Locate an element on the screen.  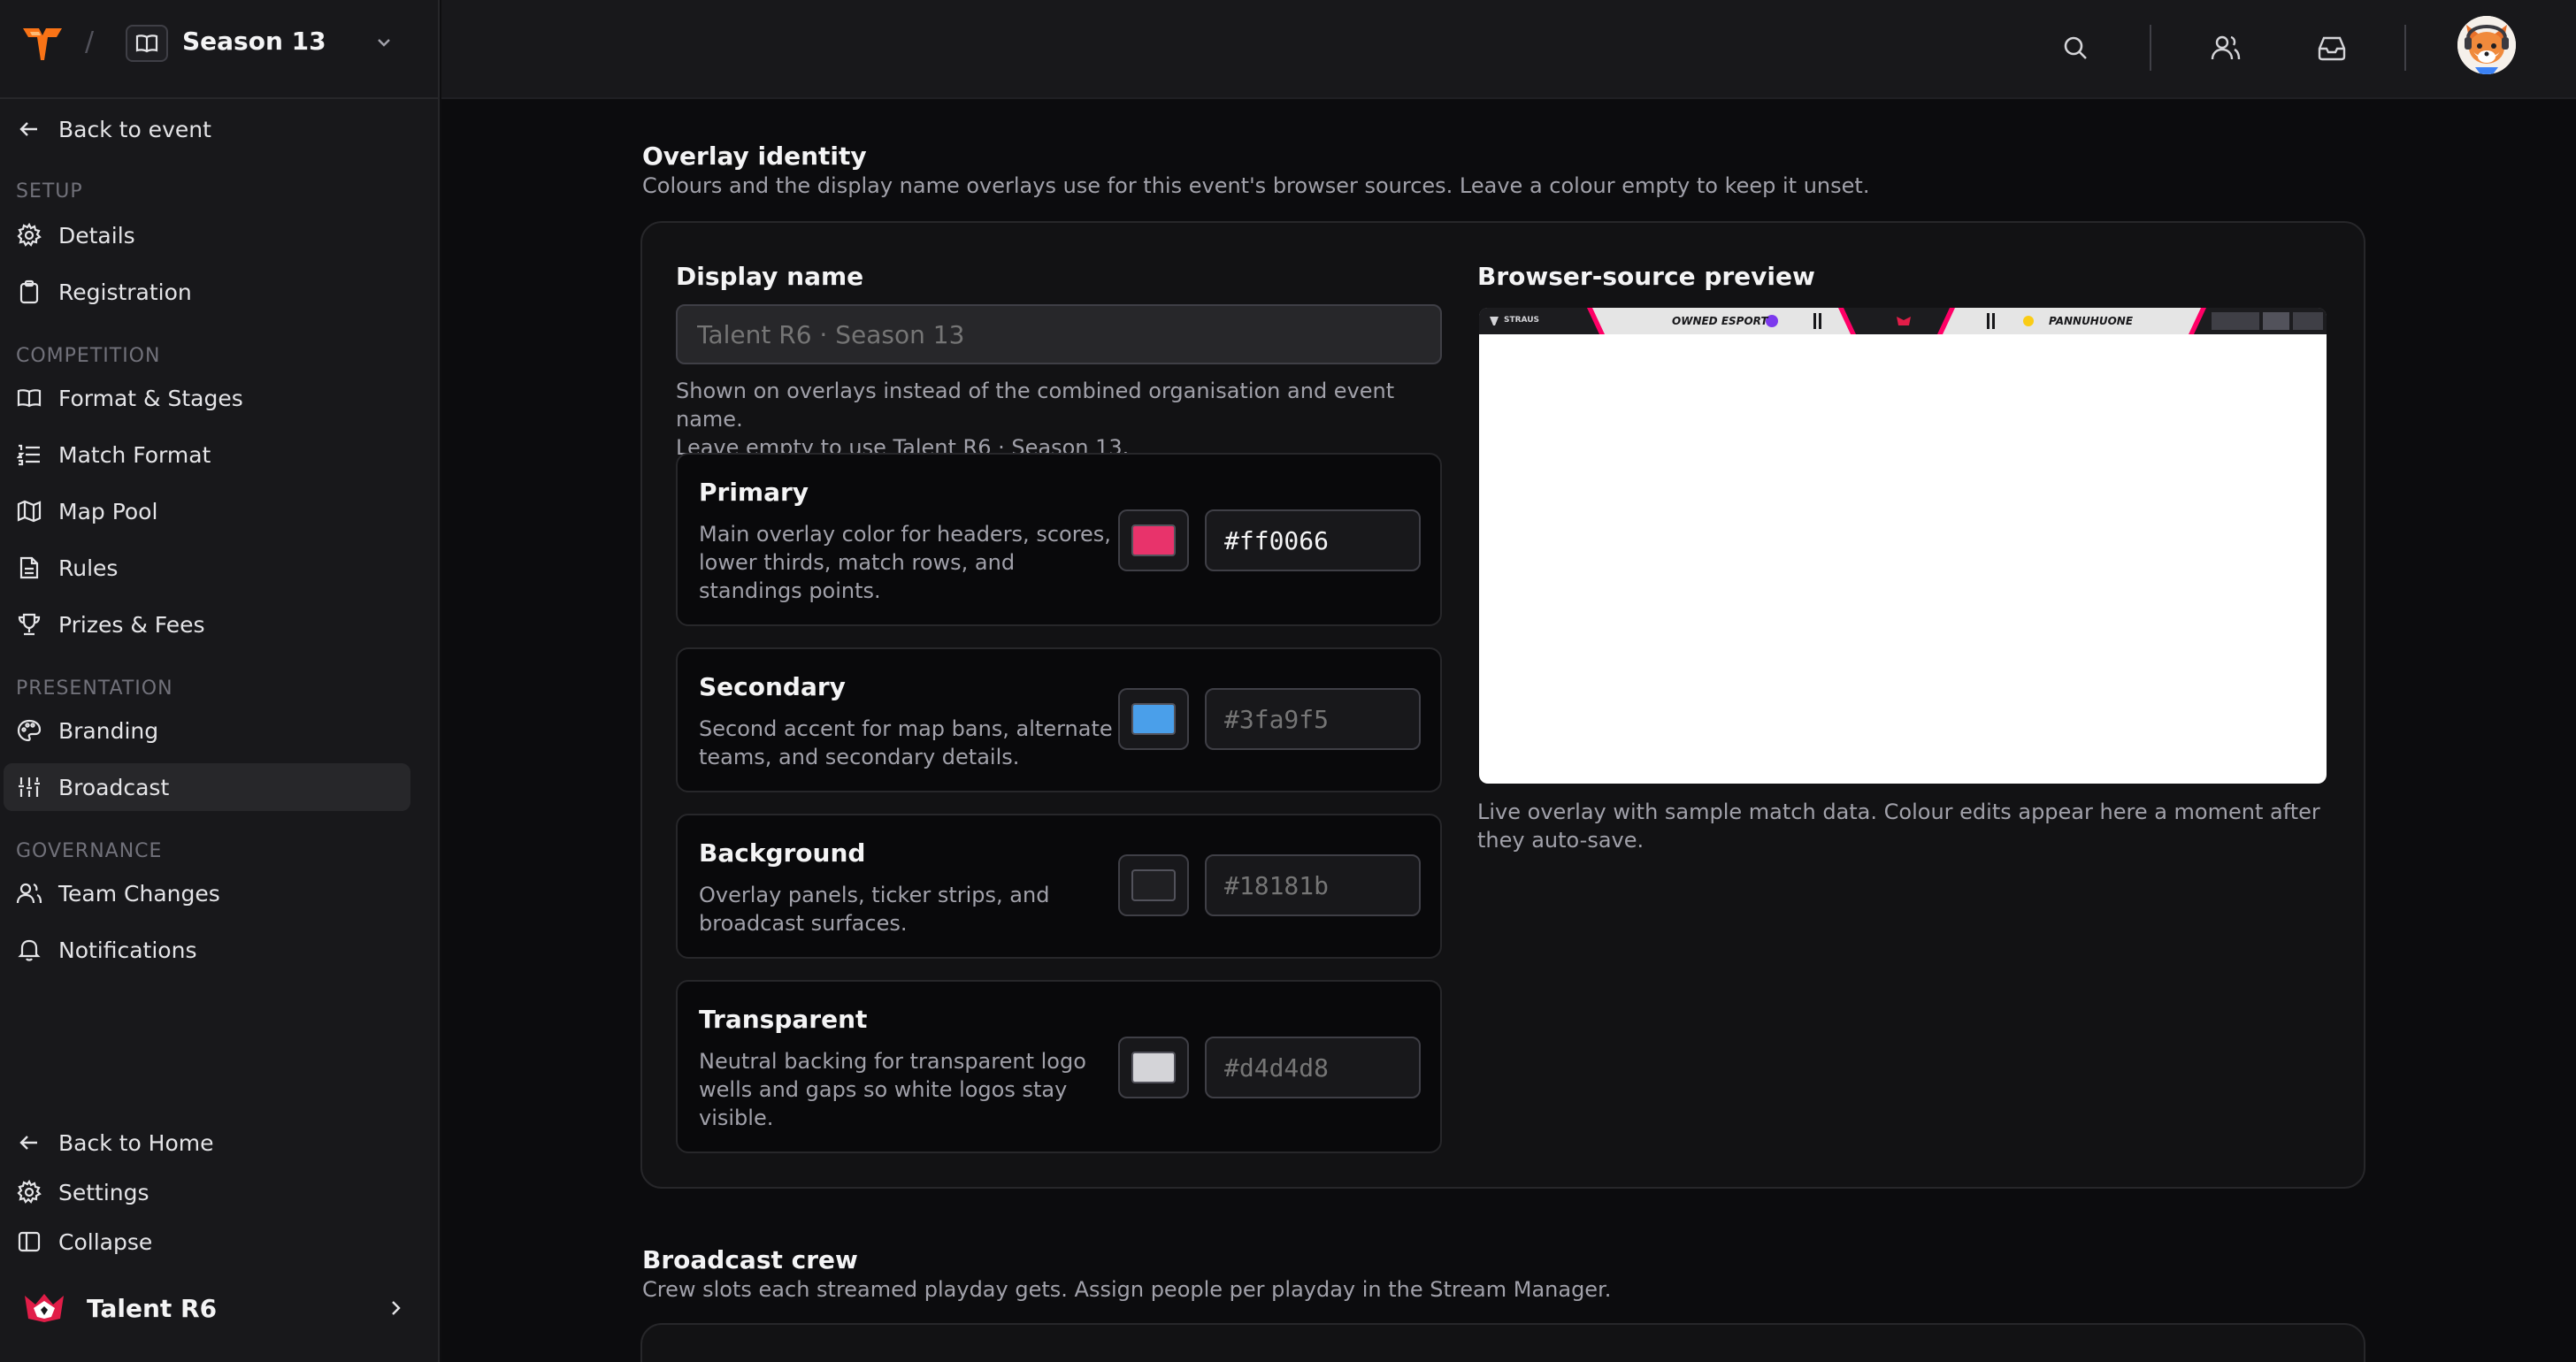
overlay-corner-label: STRAUS is located at coordinates (1522, 320).